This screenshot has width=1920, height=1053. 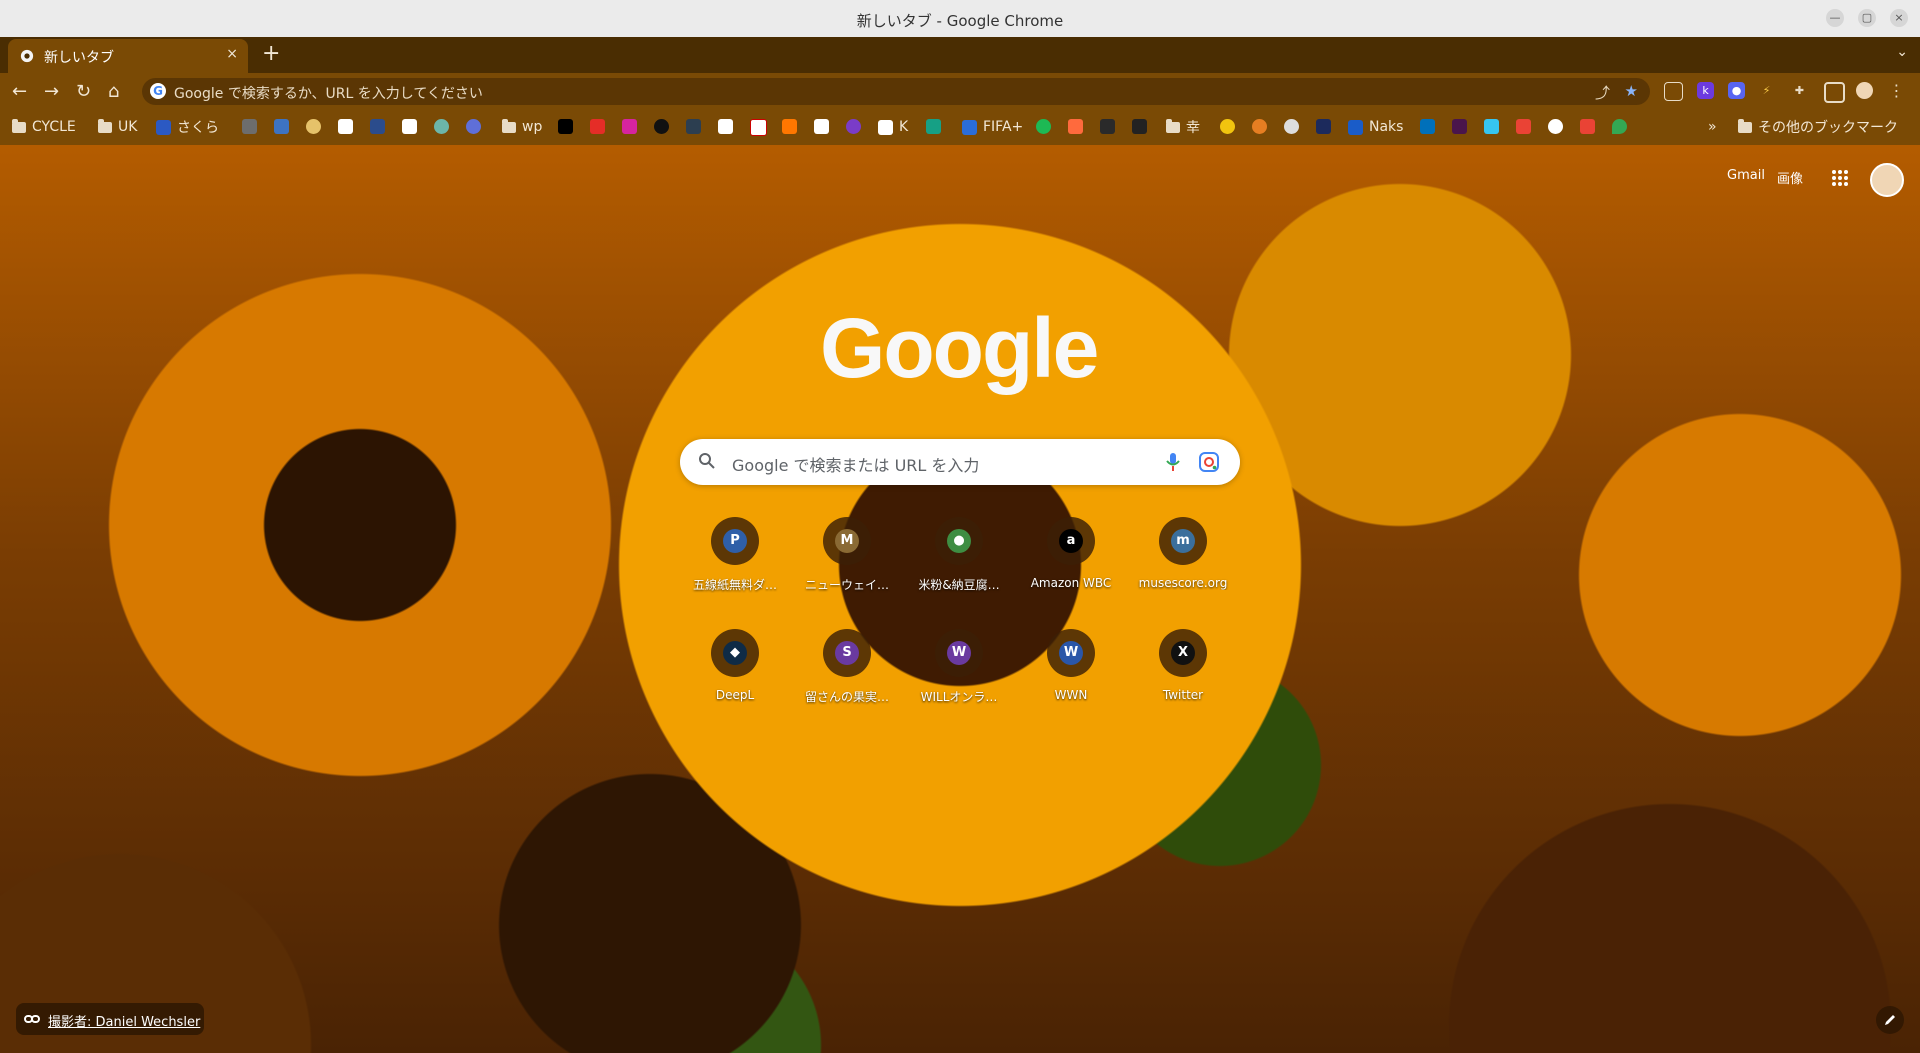 I want to click on folder-icon, so click(x=509, y=125).